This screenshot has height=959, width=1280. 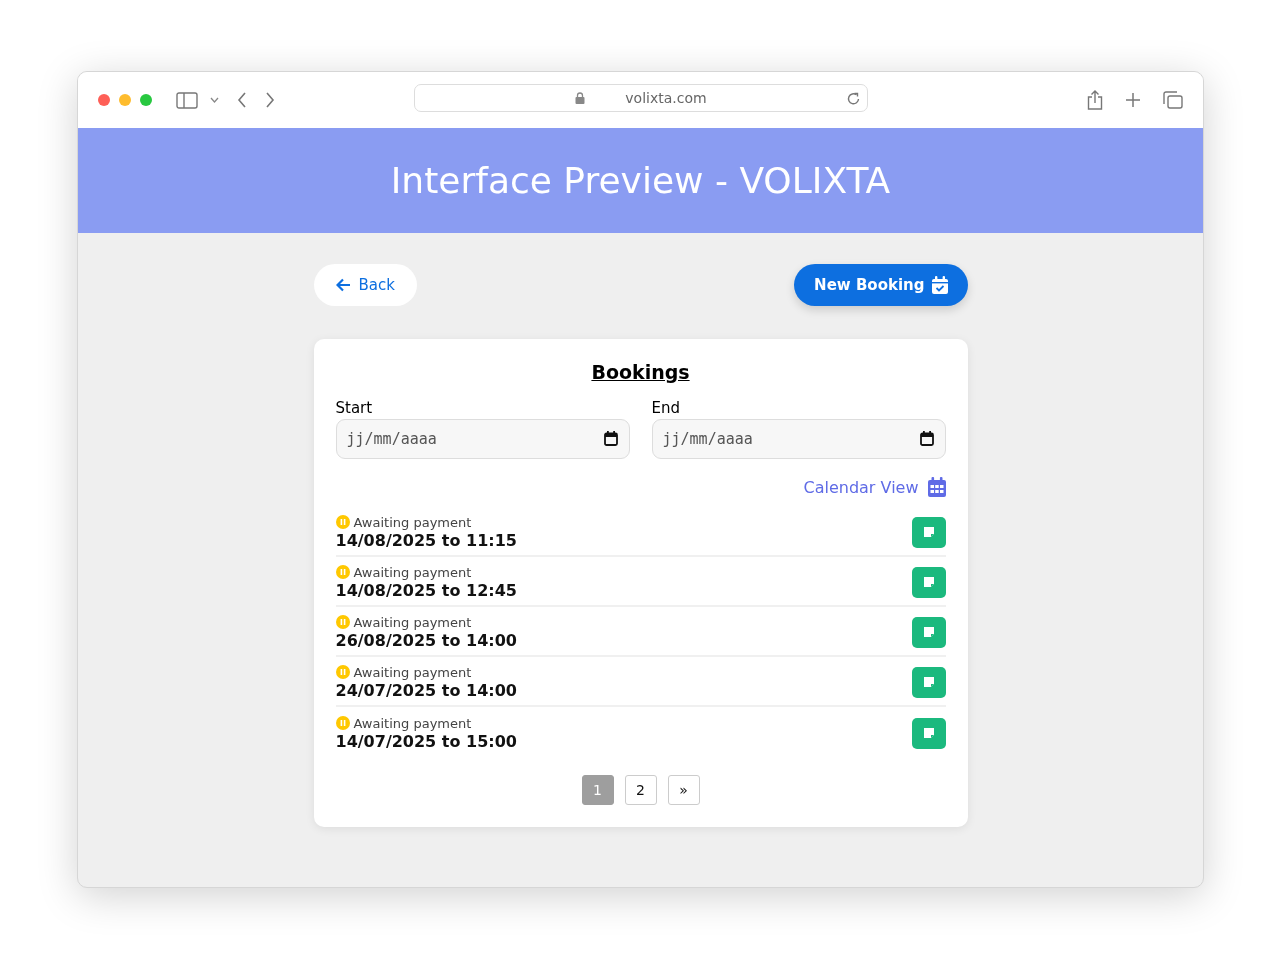 What do you see at coordinates (939, 285) in the screenshot?
I see `calendar-check-icon` at bounding box center [939, 285].